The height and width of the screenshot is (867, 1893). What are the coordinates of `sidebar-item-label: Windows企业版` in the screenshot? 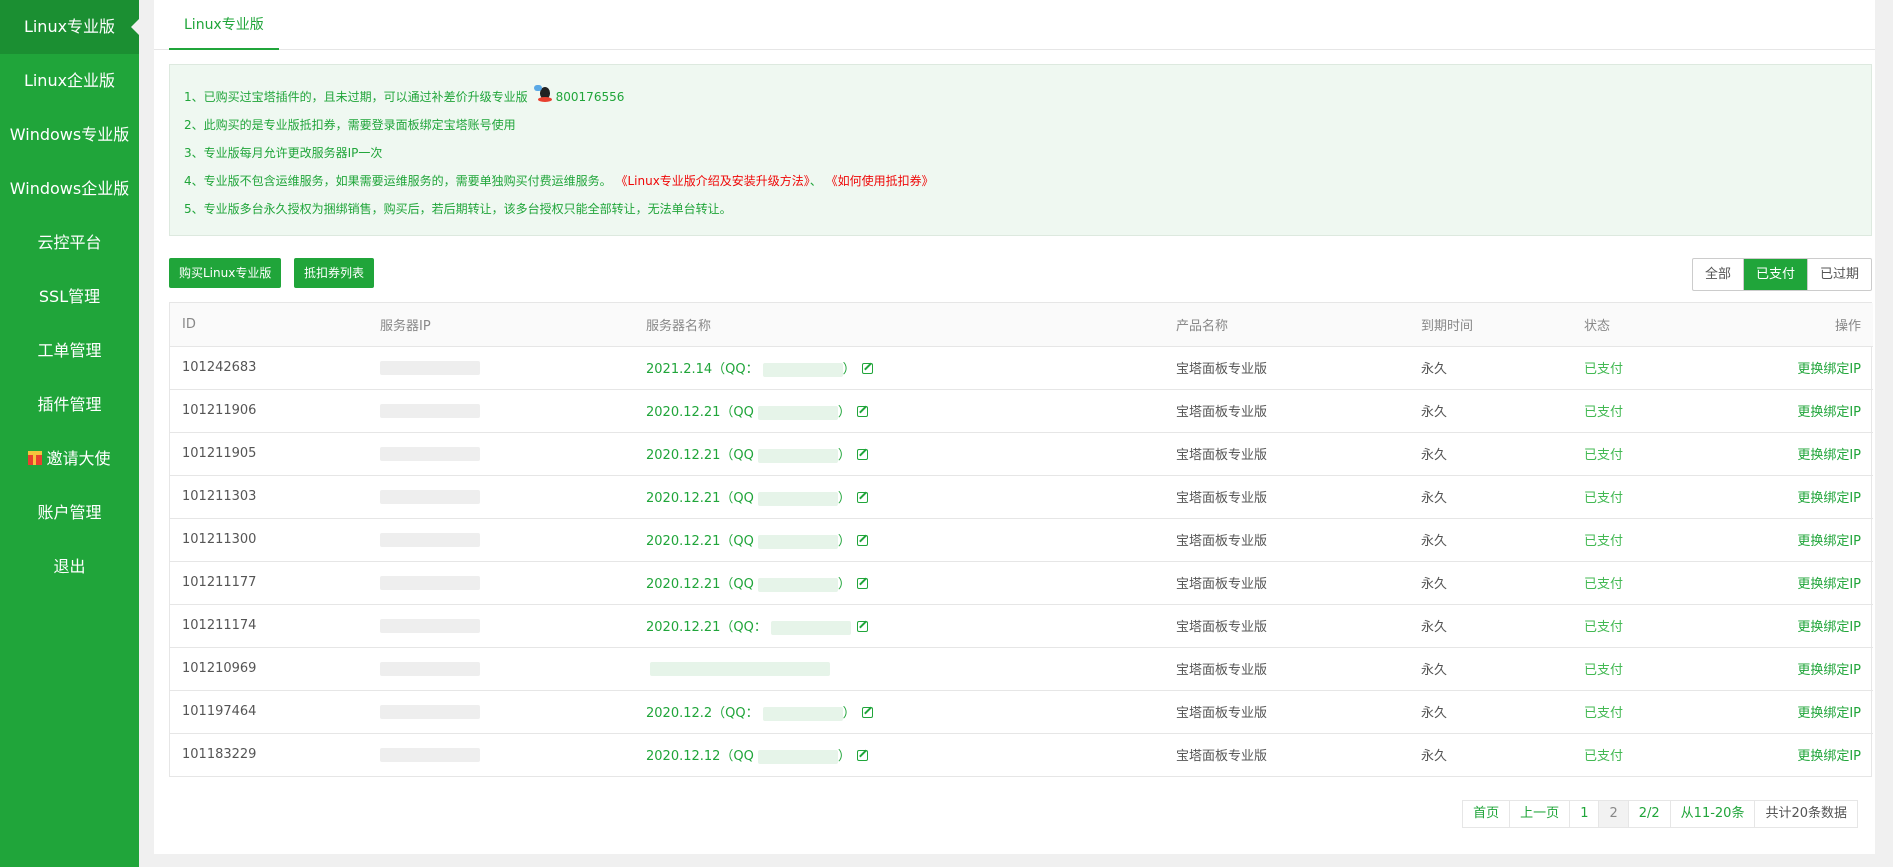 It's located at (69, 188).